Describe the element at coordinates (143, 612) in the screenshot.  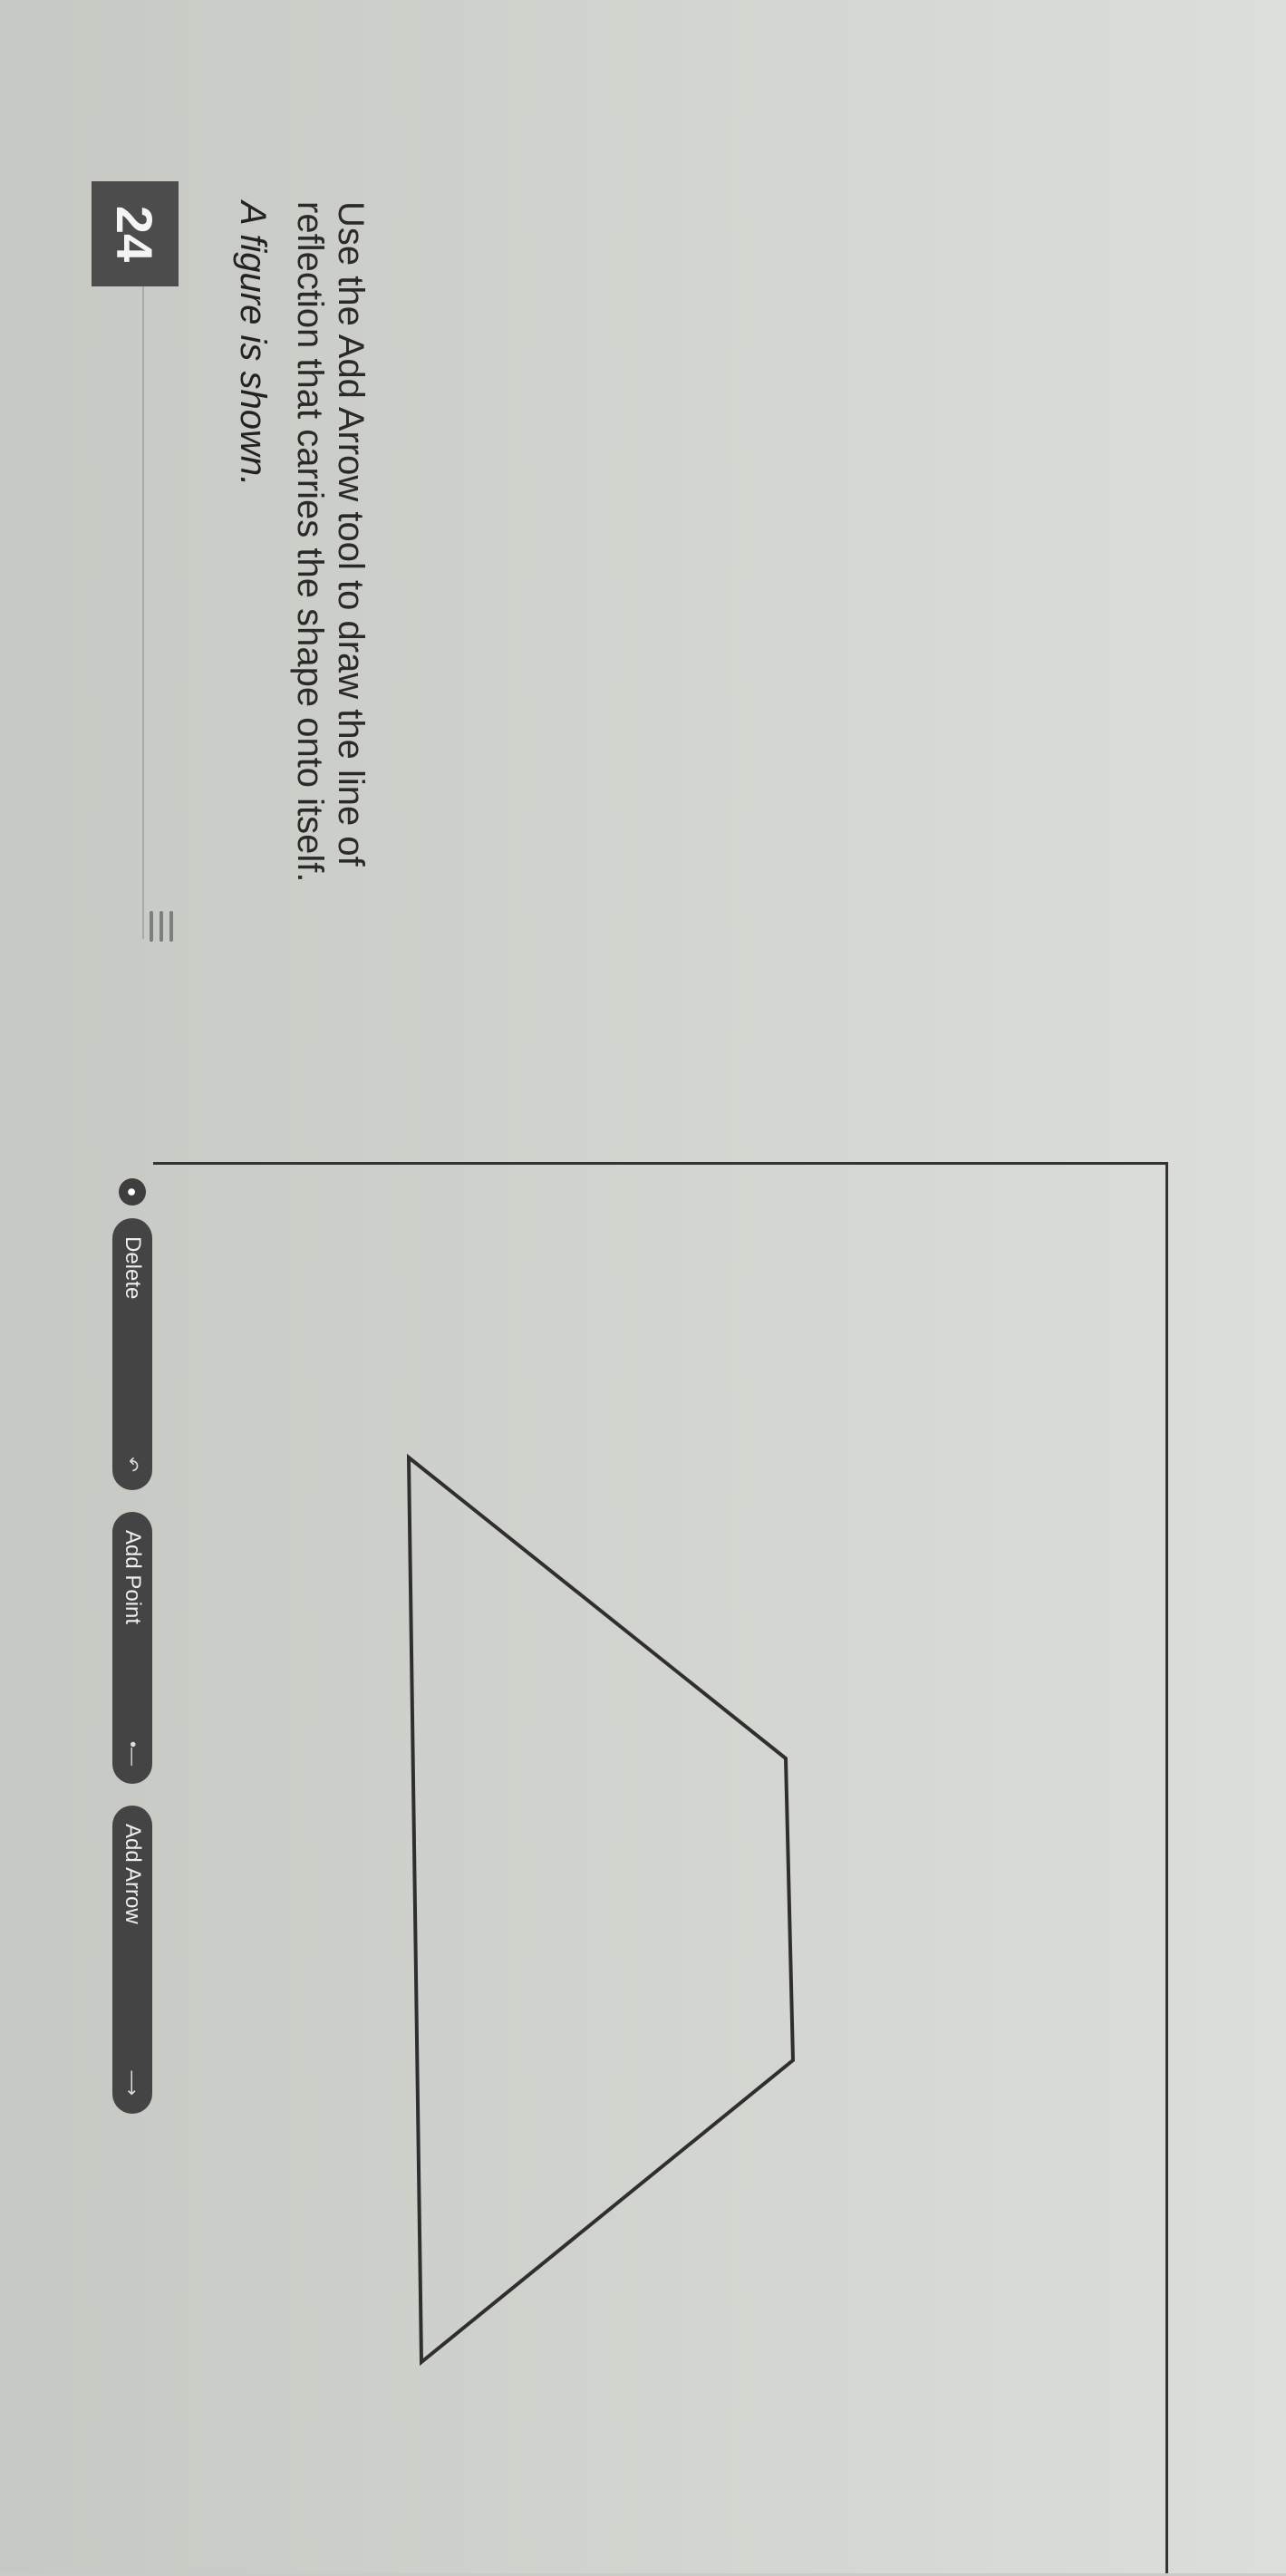
I see `header-divider` at that location.